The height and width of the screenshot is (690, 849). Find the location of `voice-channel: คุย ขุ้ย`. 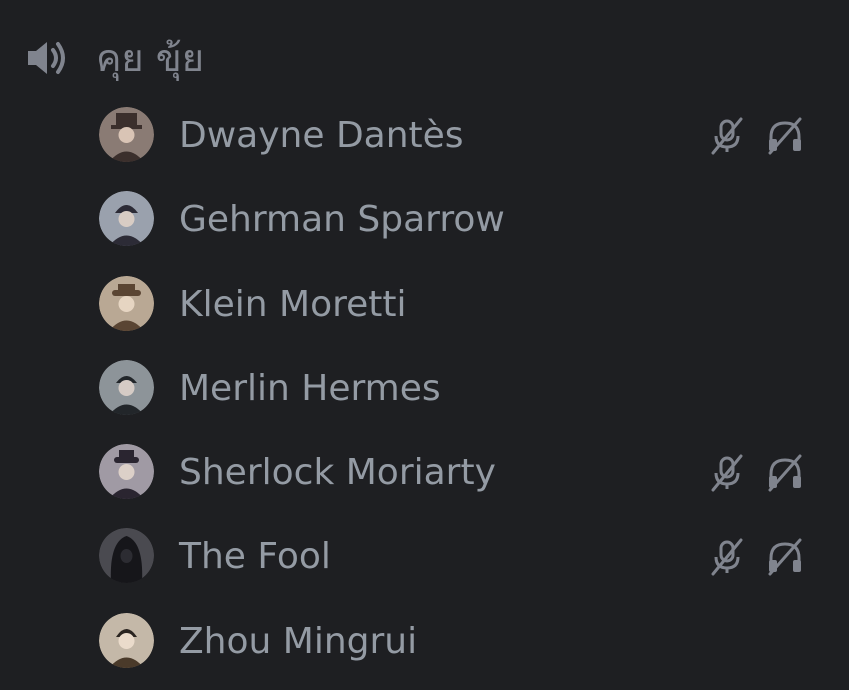

voice-channel: คุย ขุ้ย is located at coordinates (424, 58).